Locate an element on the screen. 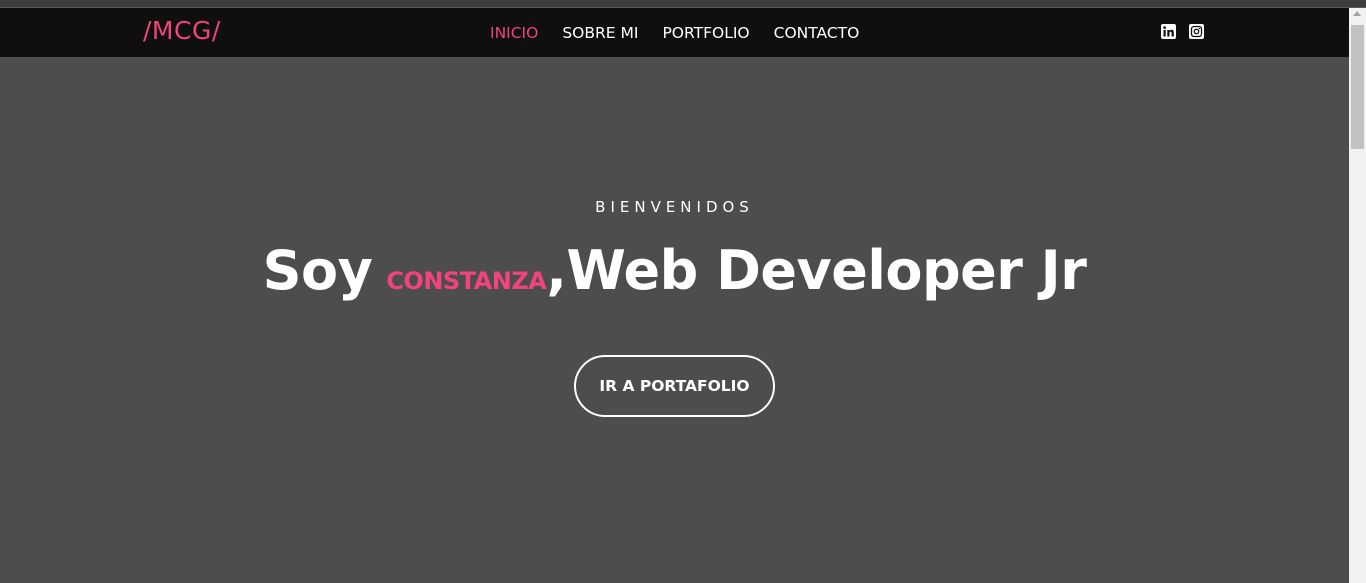 The height and width of the screenshot is (583, 1366). brand-logo: /MCG/ is located at coordinates (182, 30).